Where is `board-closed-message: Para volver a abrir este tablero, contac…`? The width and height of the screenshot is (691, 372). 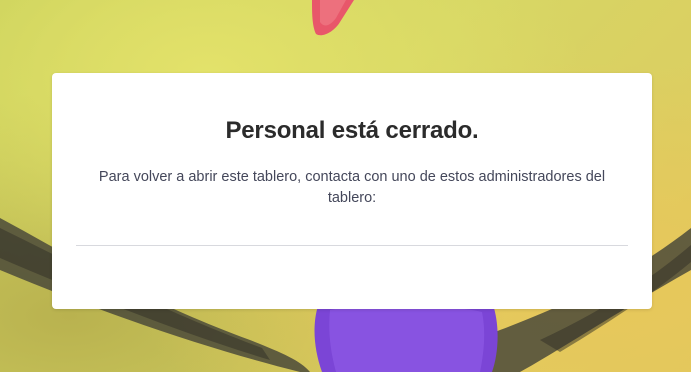 board-closed-message: Para volver a abrir este tablero, contac… is located at coordinates (352, 187).